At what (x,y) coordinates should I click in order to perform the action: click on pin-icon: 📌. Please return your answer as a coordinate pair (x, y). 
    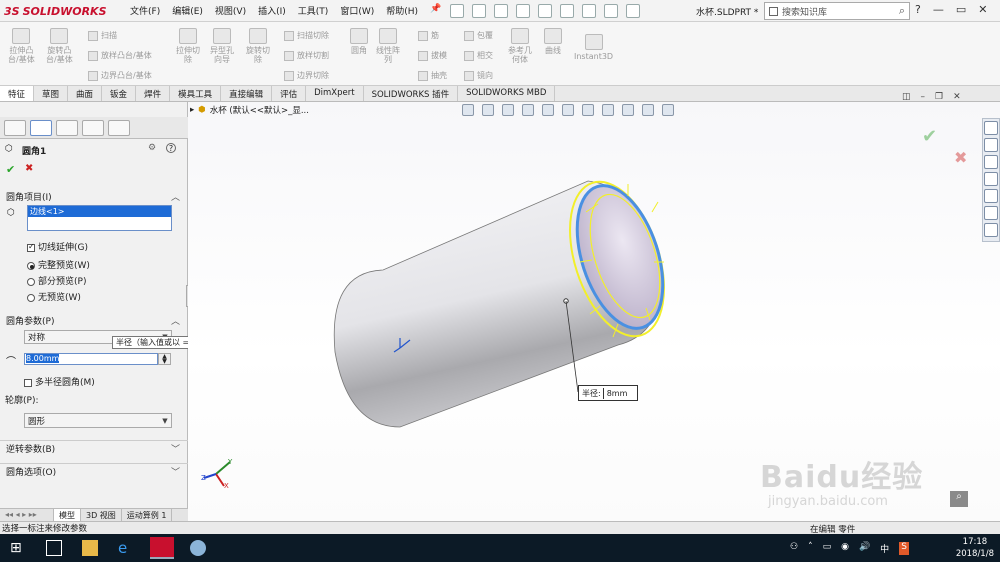
    Looking at the image, I should click on (435, 10).